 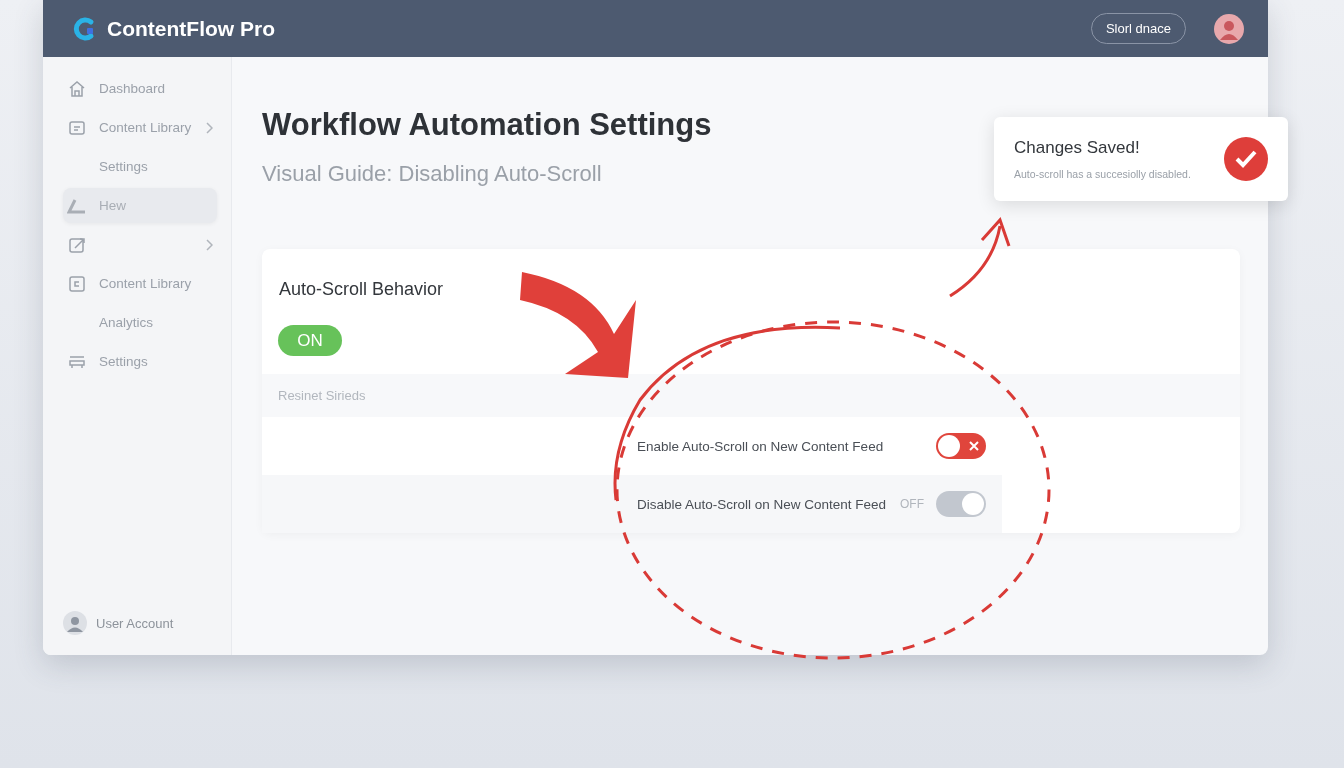 I want to click on return-icon, so click(x=77, y=205).